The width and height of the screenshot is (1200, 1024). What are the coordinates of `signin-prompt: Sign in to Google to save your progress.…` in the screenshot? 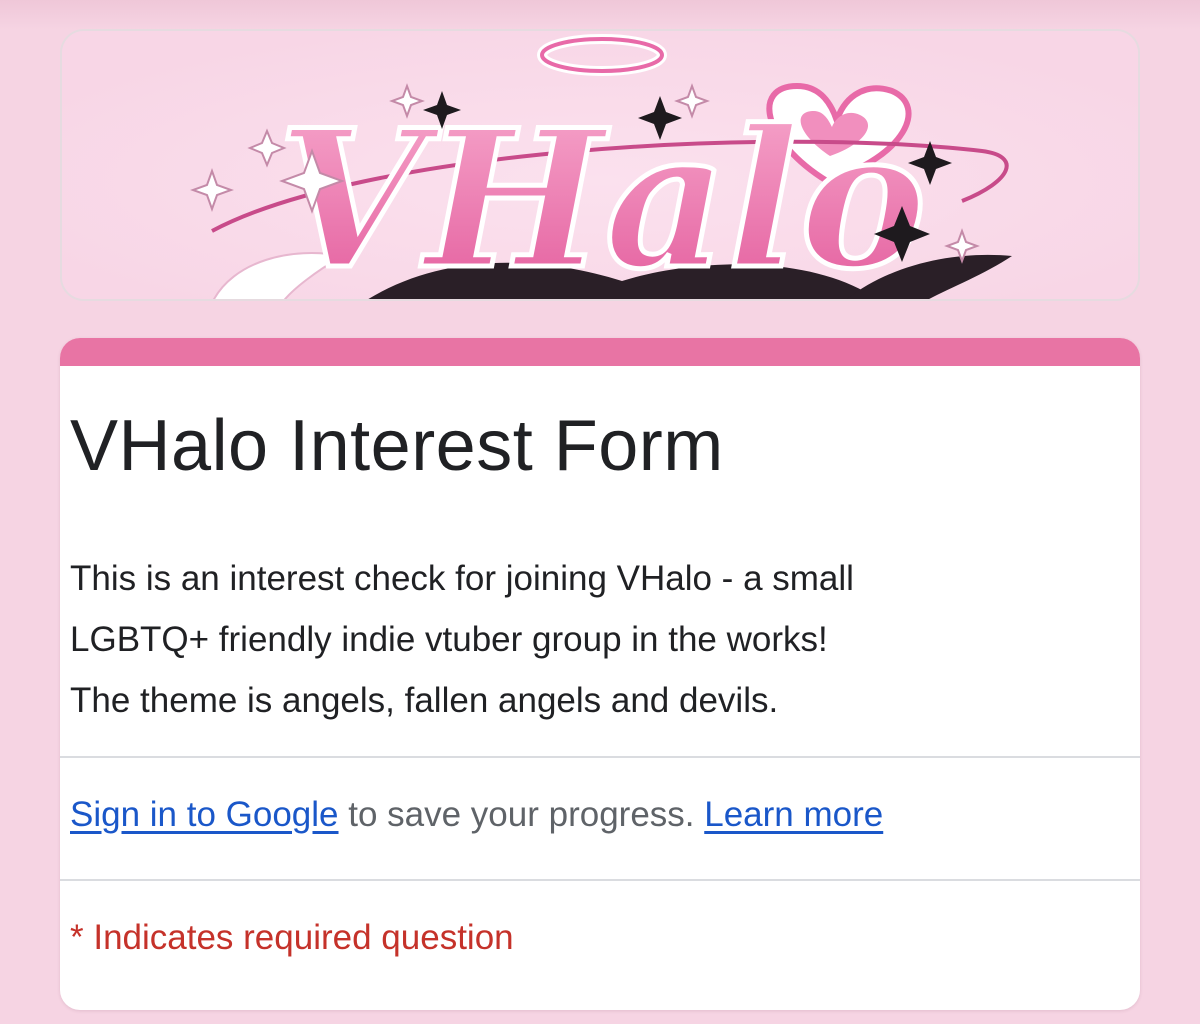 It's located at (476, 815).